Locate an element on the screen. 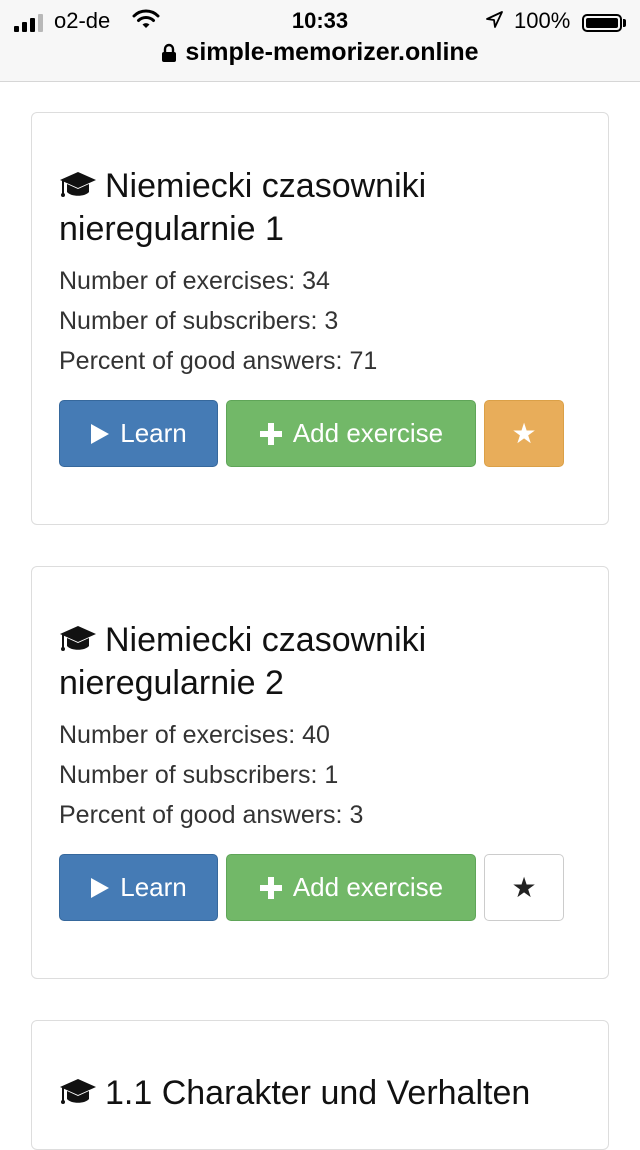 The image size is (640, 1150). exercises-count: Number of exercises: 40 is located at coordinates (194, 735).